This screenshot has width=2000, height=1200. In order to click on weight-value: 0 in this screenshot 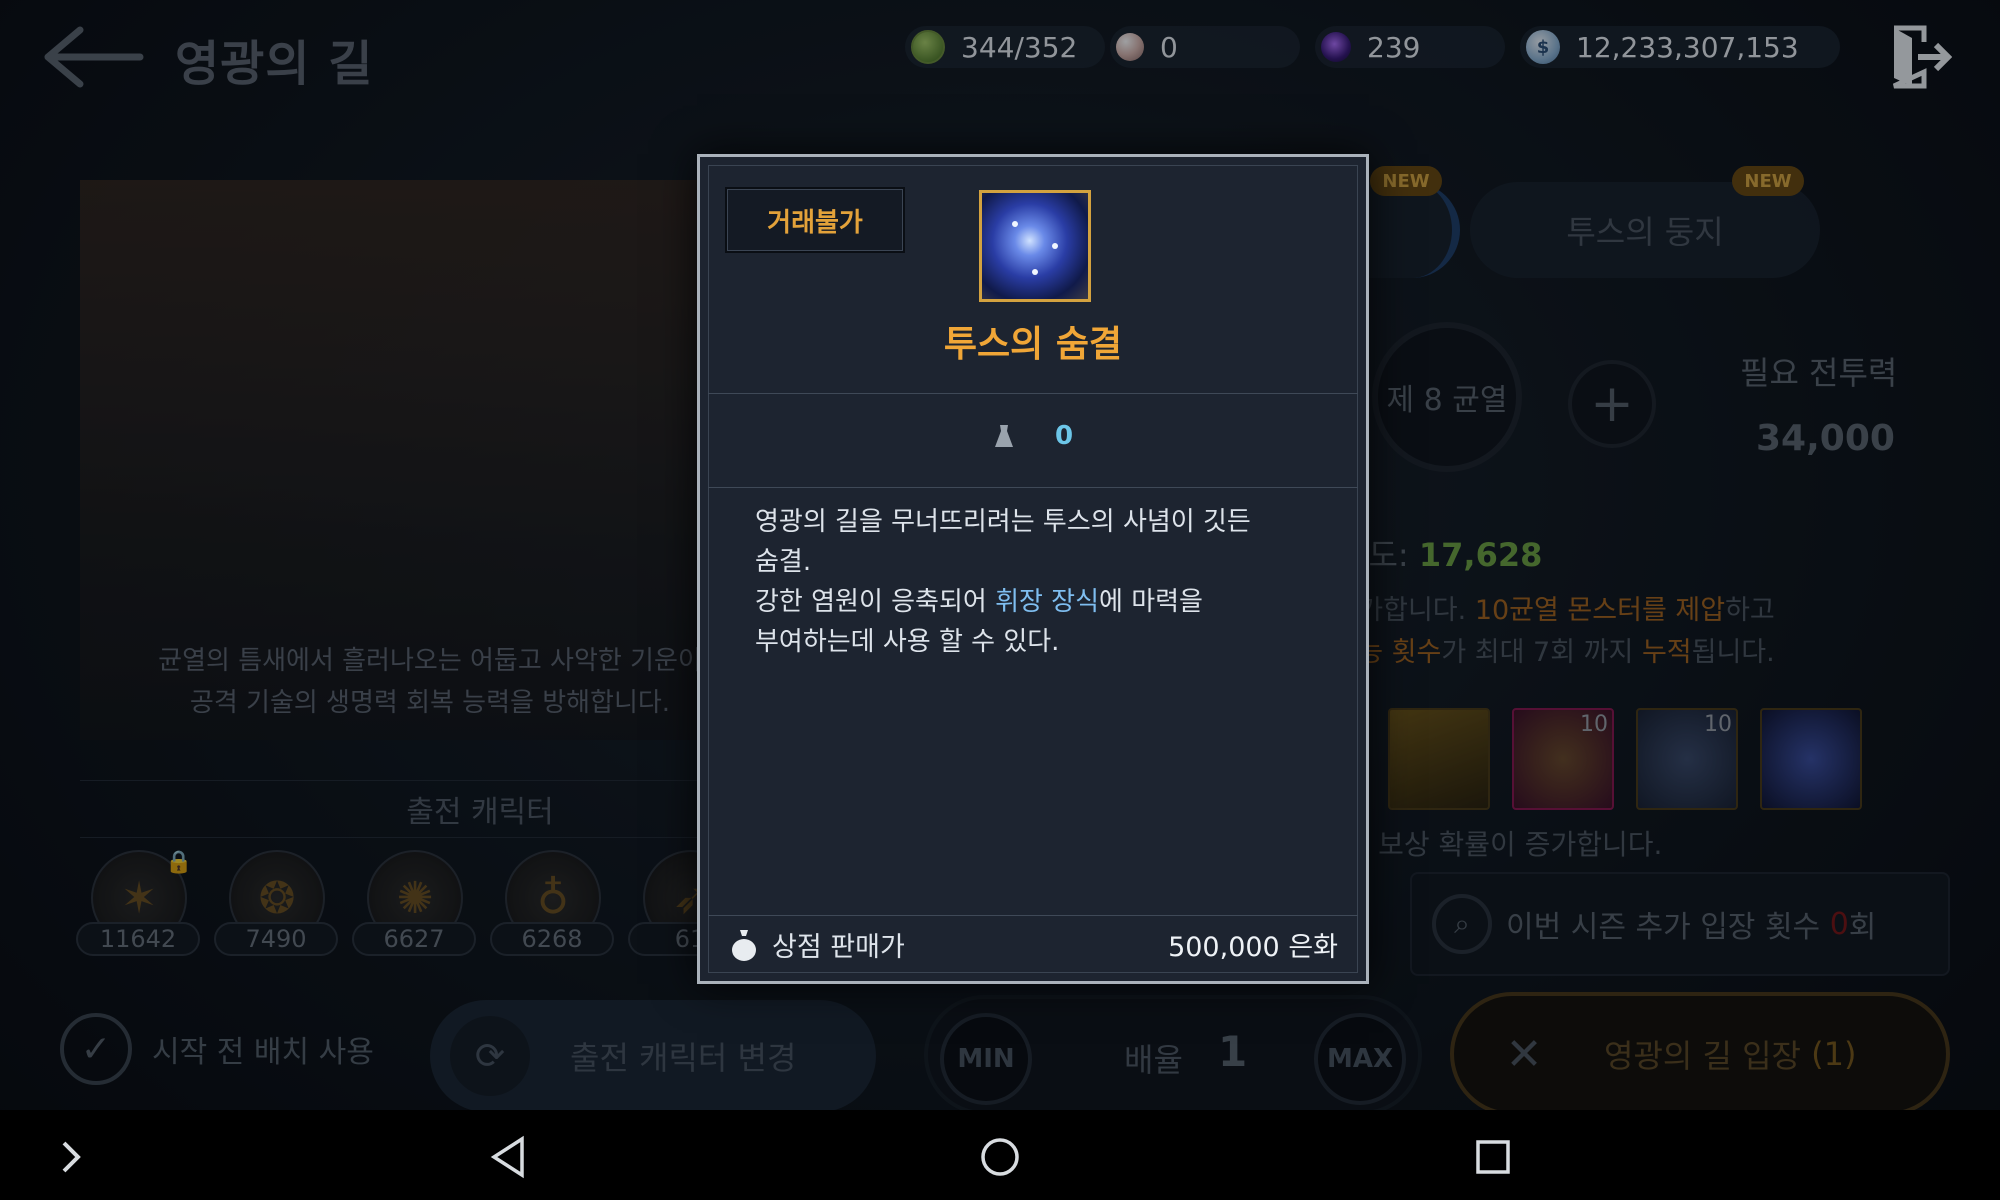, I will do `click(1064, 436)`.